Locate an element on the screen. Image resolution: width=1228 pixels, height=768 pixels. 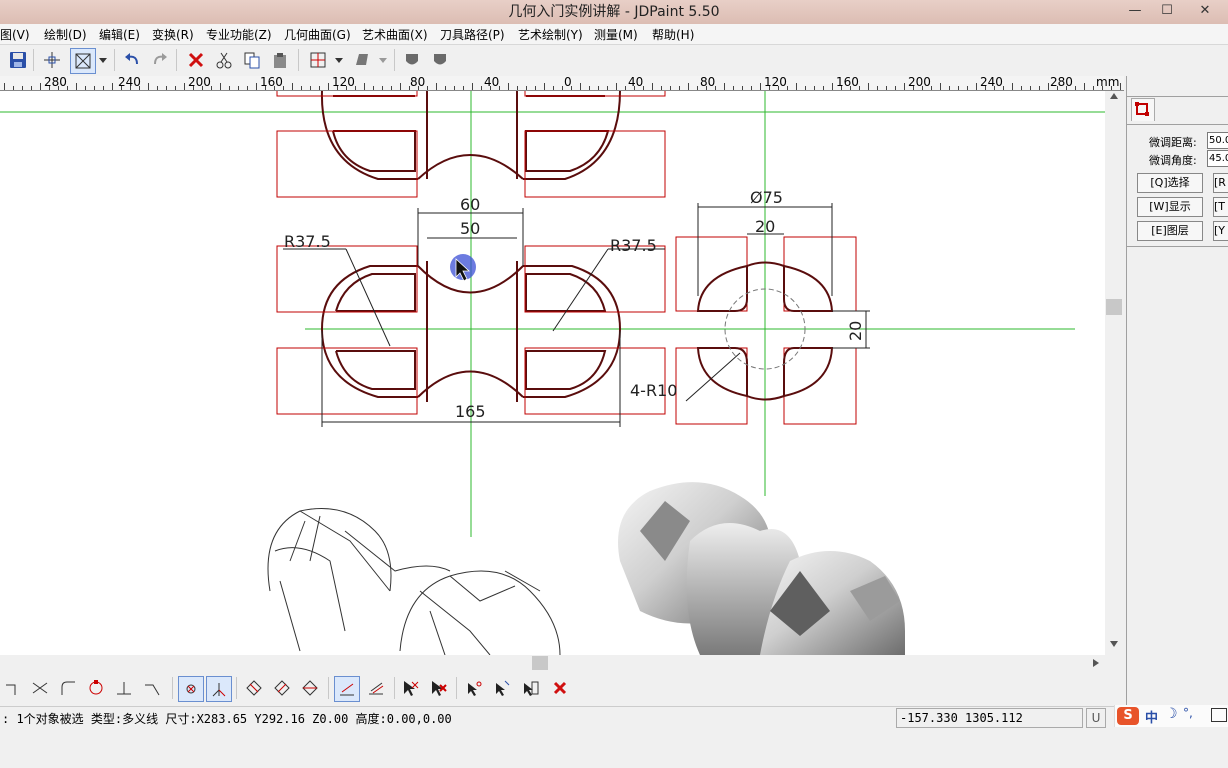
t-button: [T is located at coordinates (1220, 207).